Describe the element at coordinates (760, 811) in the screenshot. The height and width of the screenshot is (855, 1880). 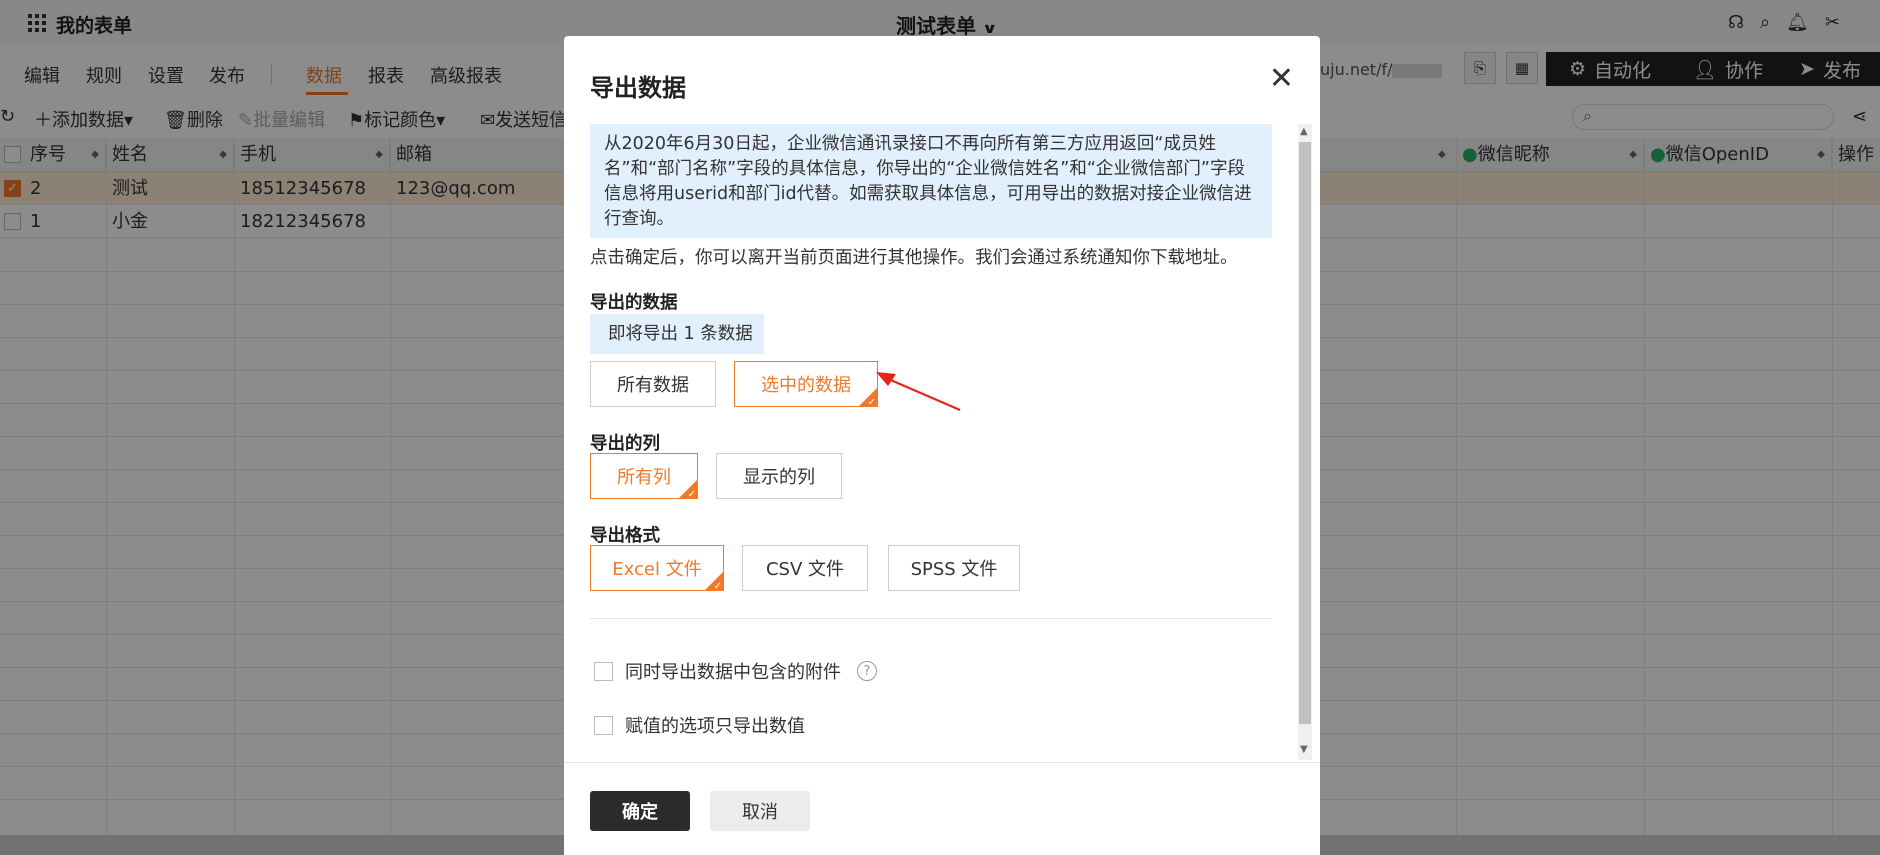
I see `cancel-button: 取消` at that location.